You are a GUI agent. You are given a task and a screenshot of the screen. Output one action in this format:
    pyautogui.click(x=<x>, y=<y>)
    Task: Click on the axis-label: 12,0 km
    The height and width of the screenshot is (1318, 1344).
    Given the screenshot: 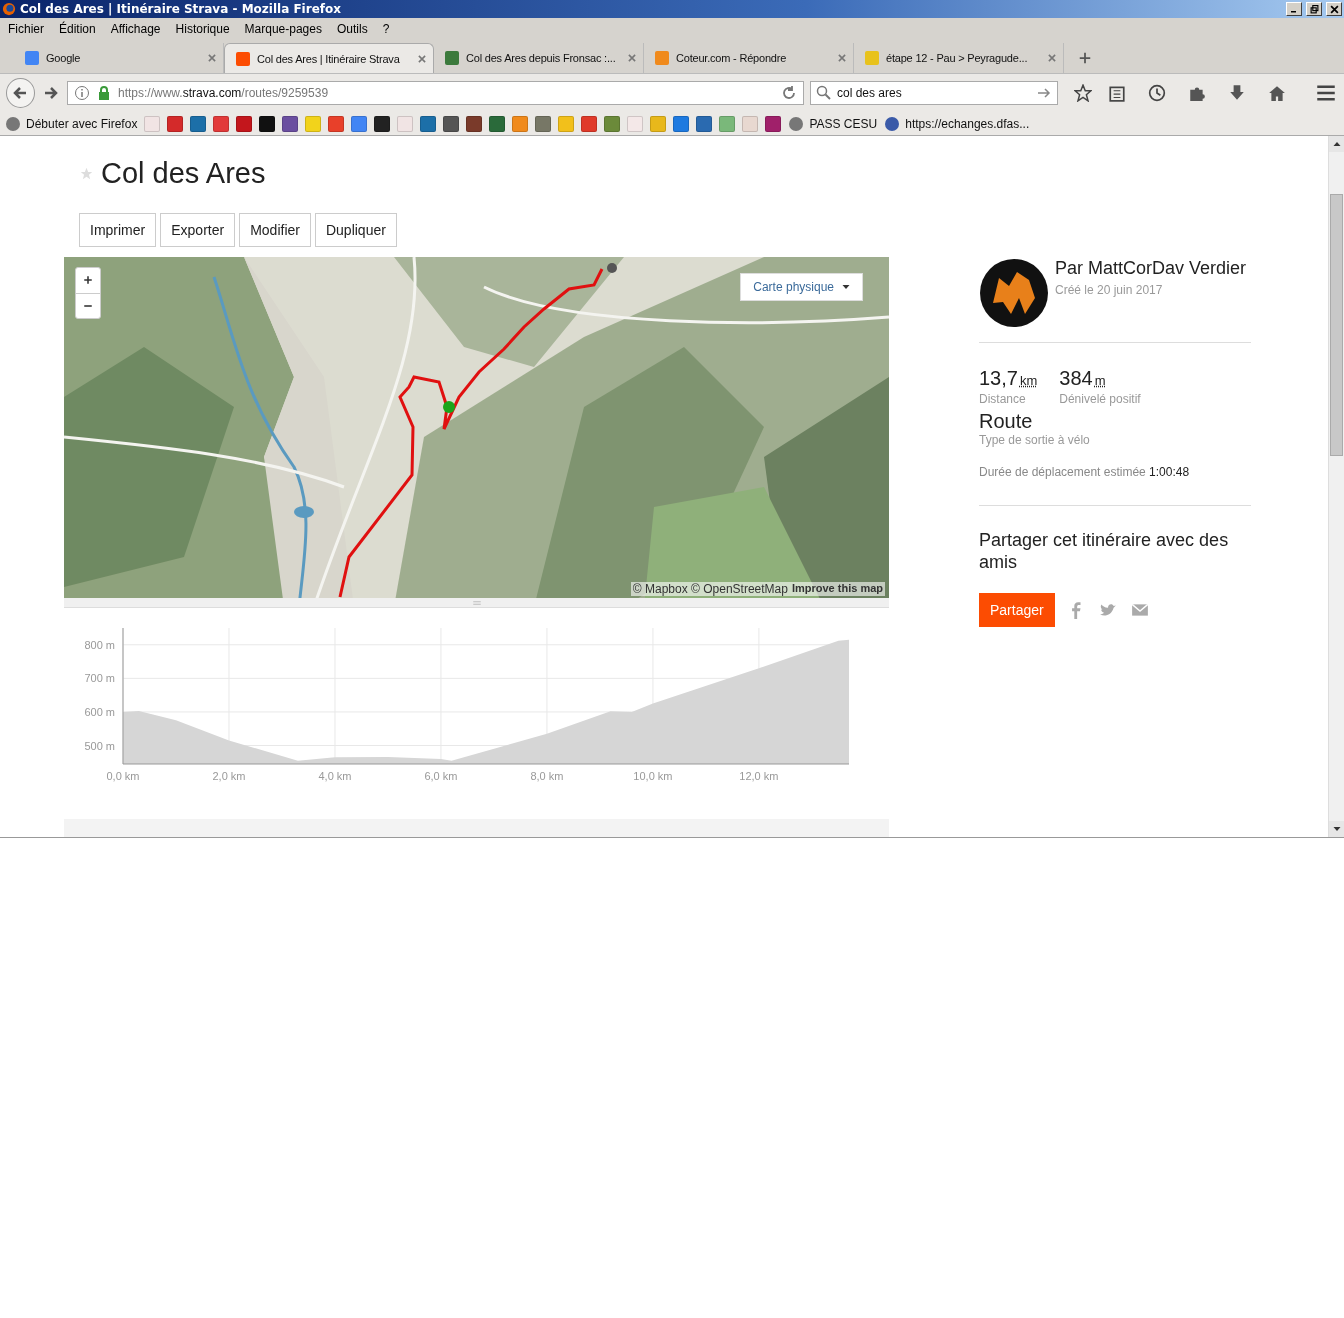 What is the action you would take?
    pyautogui.click(x=759, y=776)
    